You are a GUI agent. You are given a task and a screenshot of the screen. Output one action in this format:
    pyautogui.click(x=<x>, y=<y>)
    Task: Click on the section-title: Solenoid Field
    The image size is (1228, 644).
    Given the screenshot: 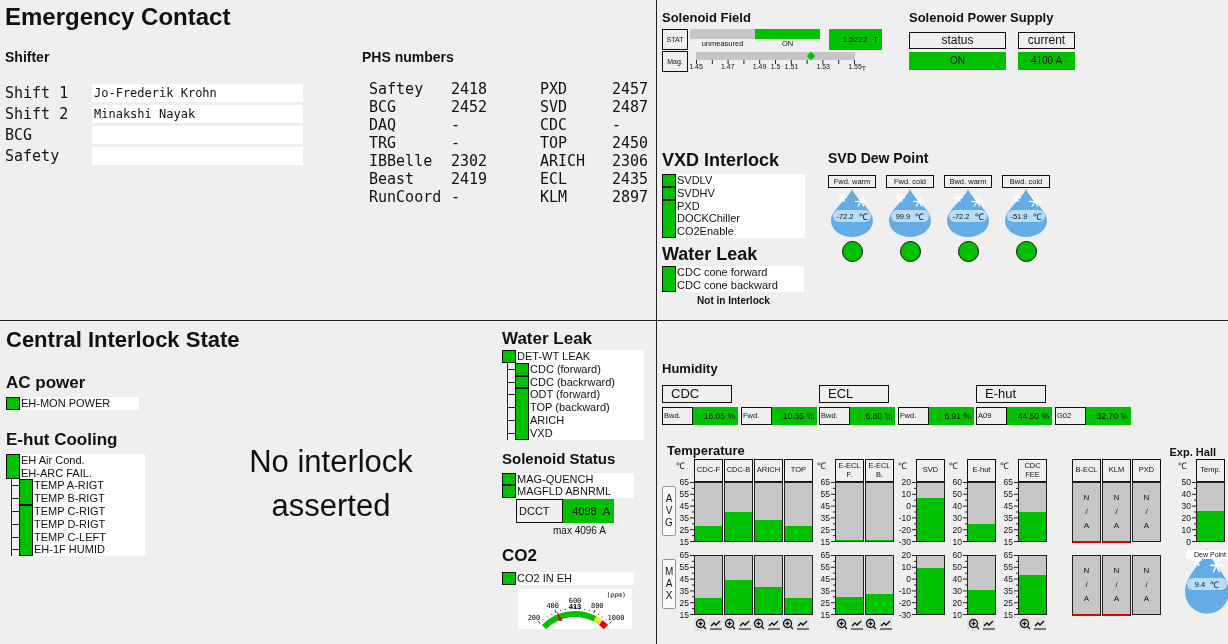 What is the action you would take?
    pyautogui.click(x=707, y=18)
    